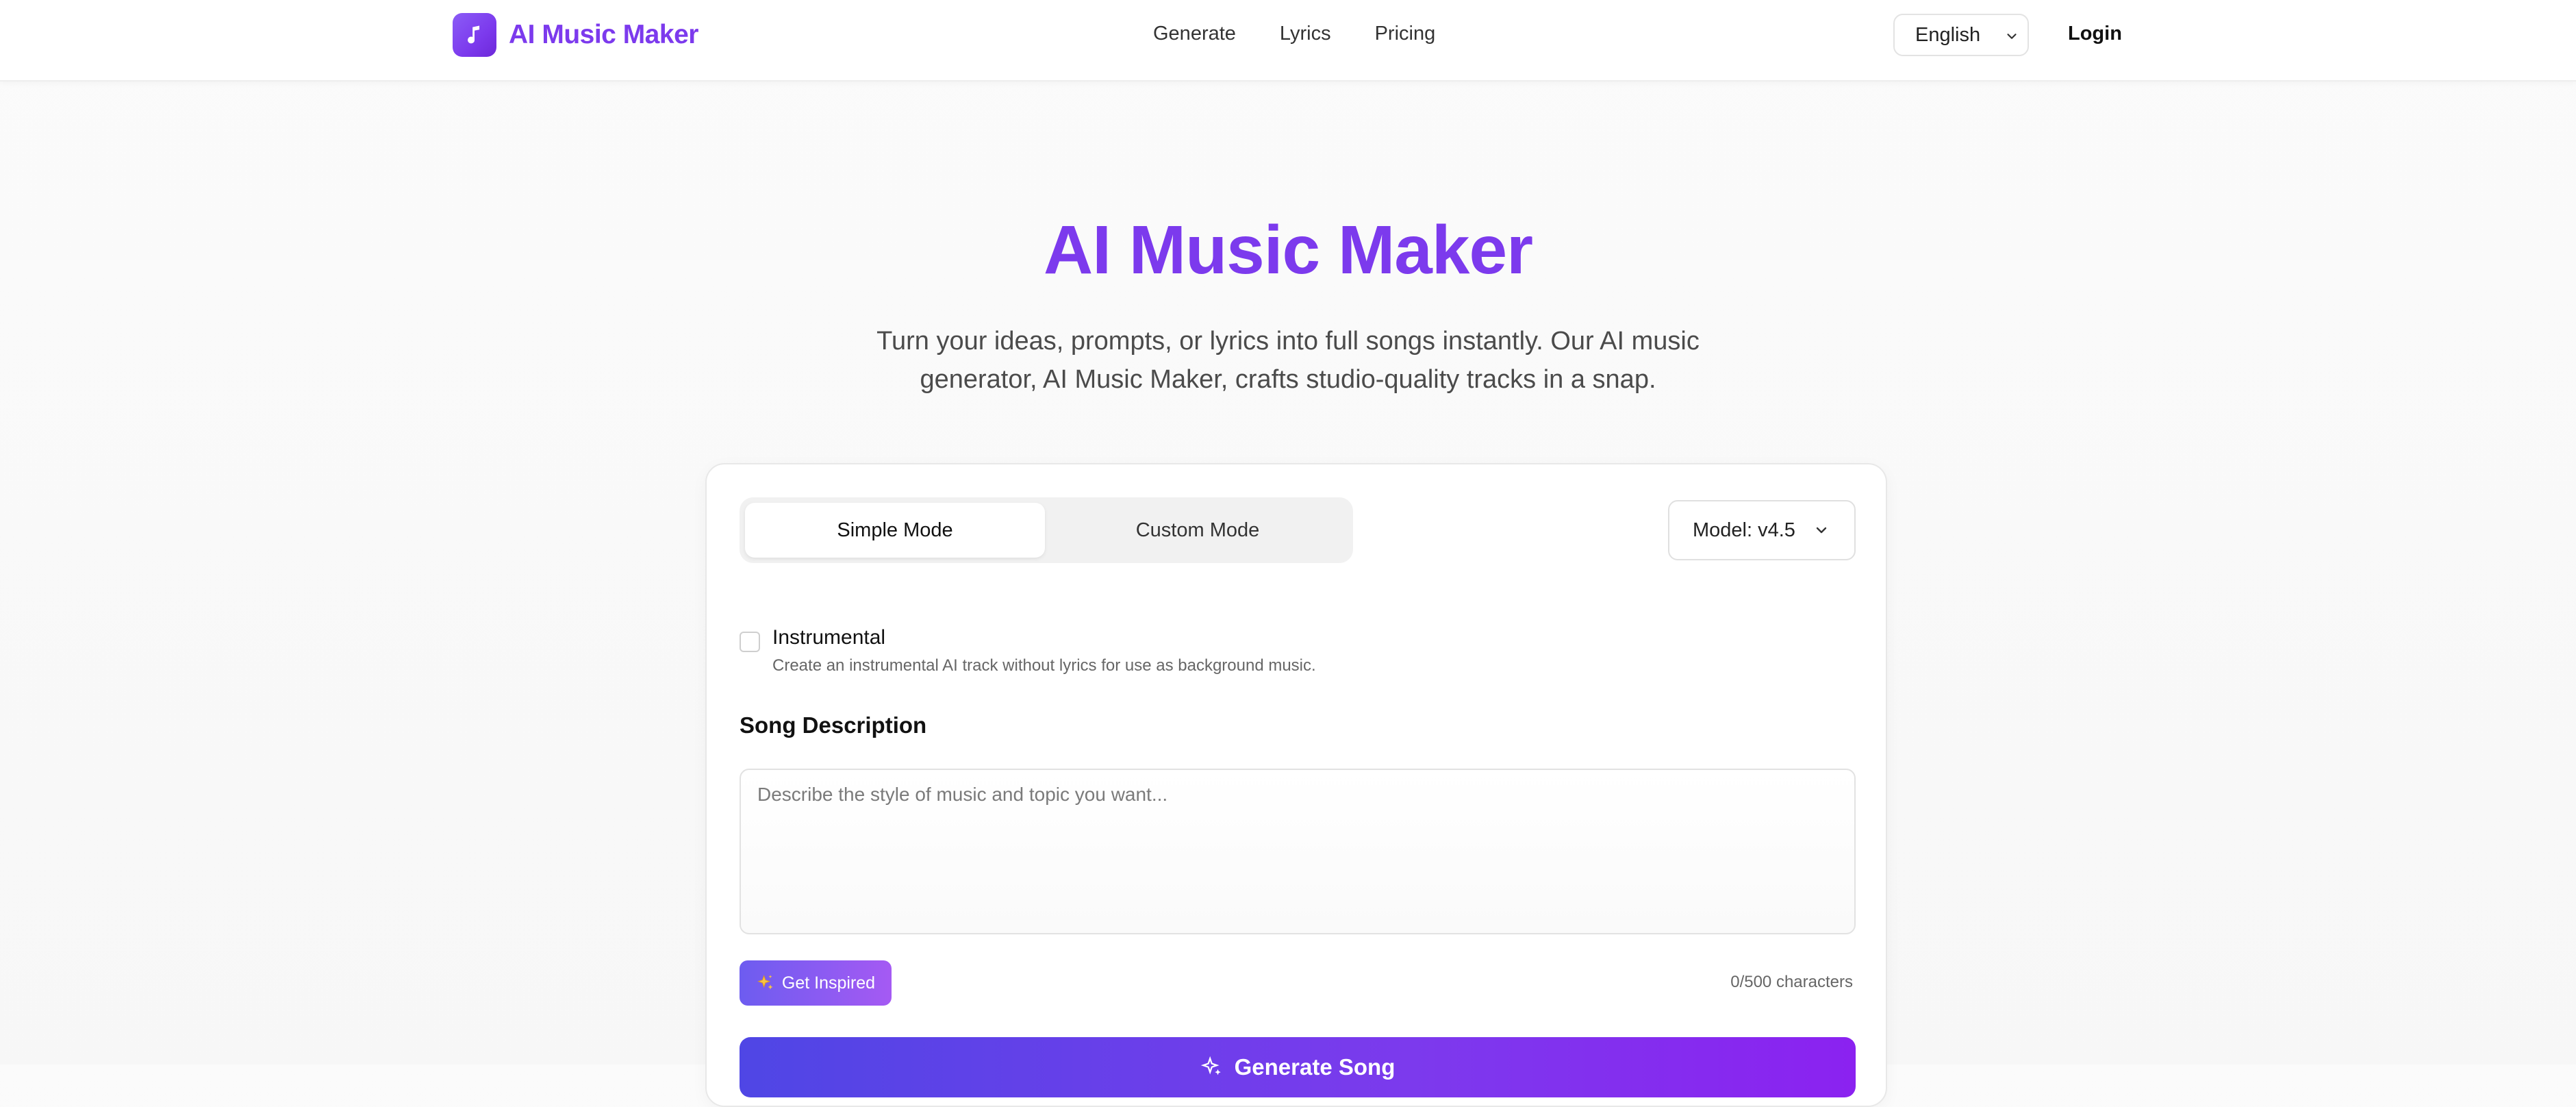 Image resolution: width=2576 pixels, height=1107 pixels. What do you see at coordinates (833, 725) in the screenshot?
I see `song-description-label: Song Description` at bounding box center [833, 725].